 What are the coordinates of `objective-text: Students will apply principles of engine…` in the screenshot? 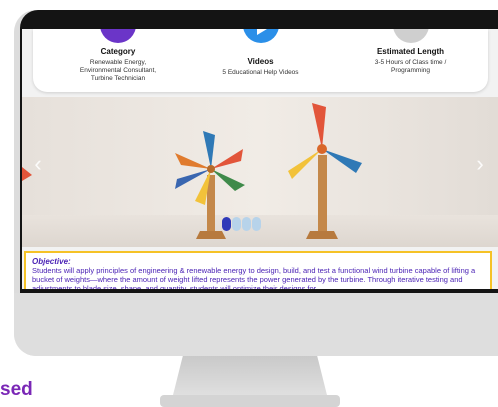 It's located at (254, 277).